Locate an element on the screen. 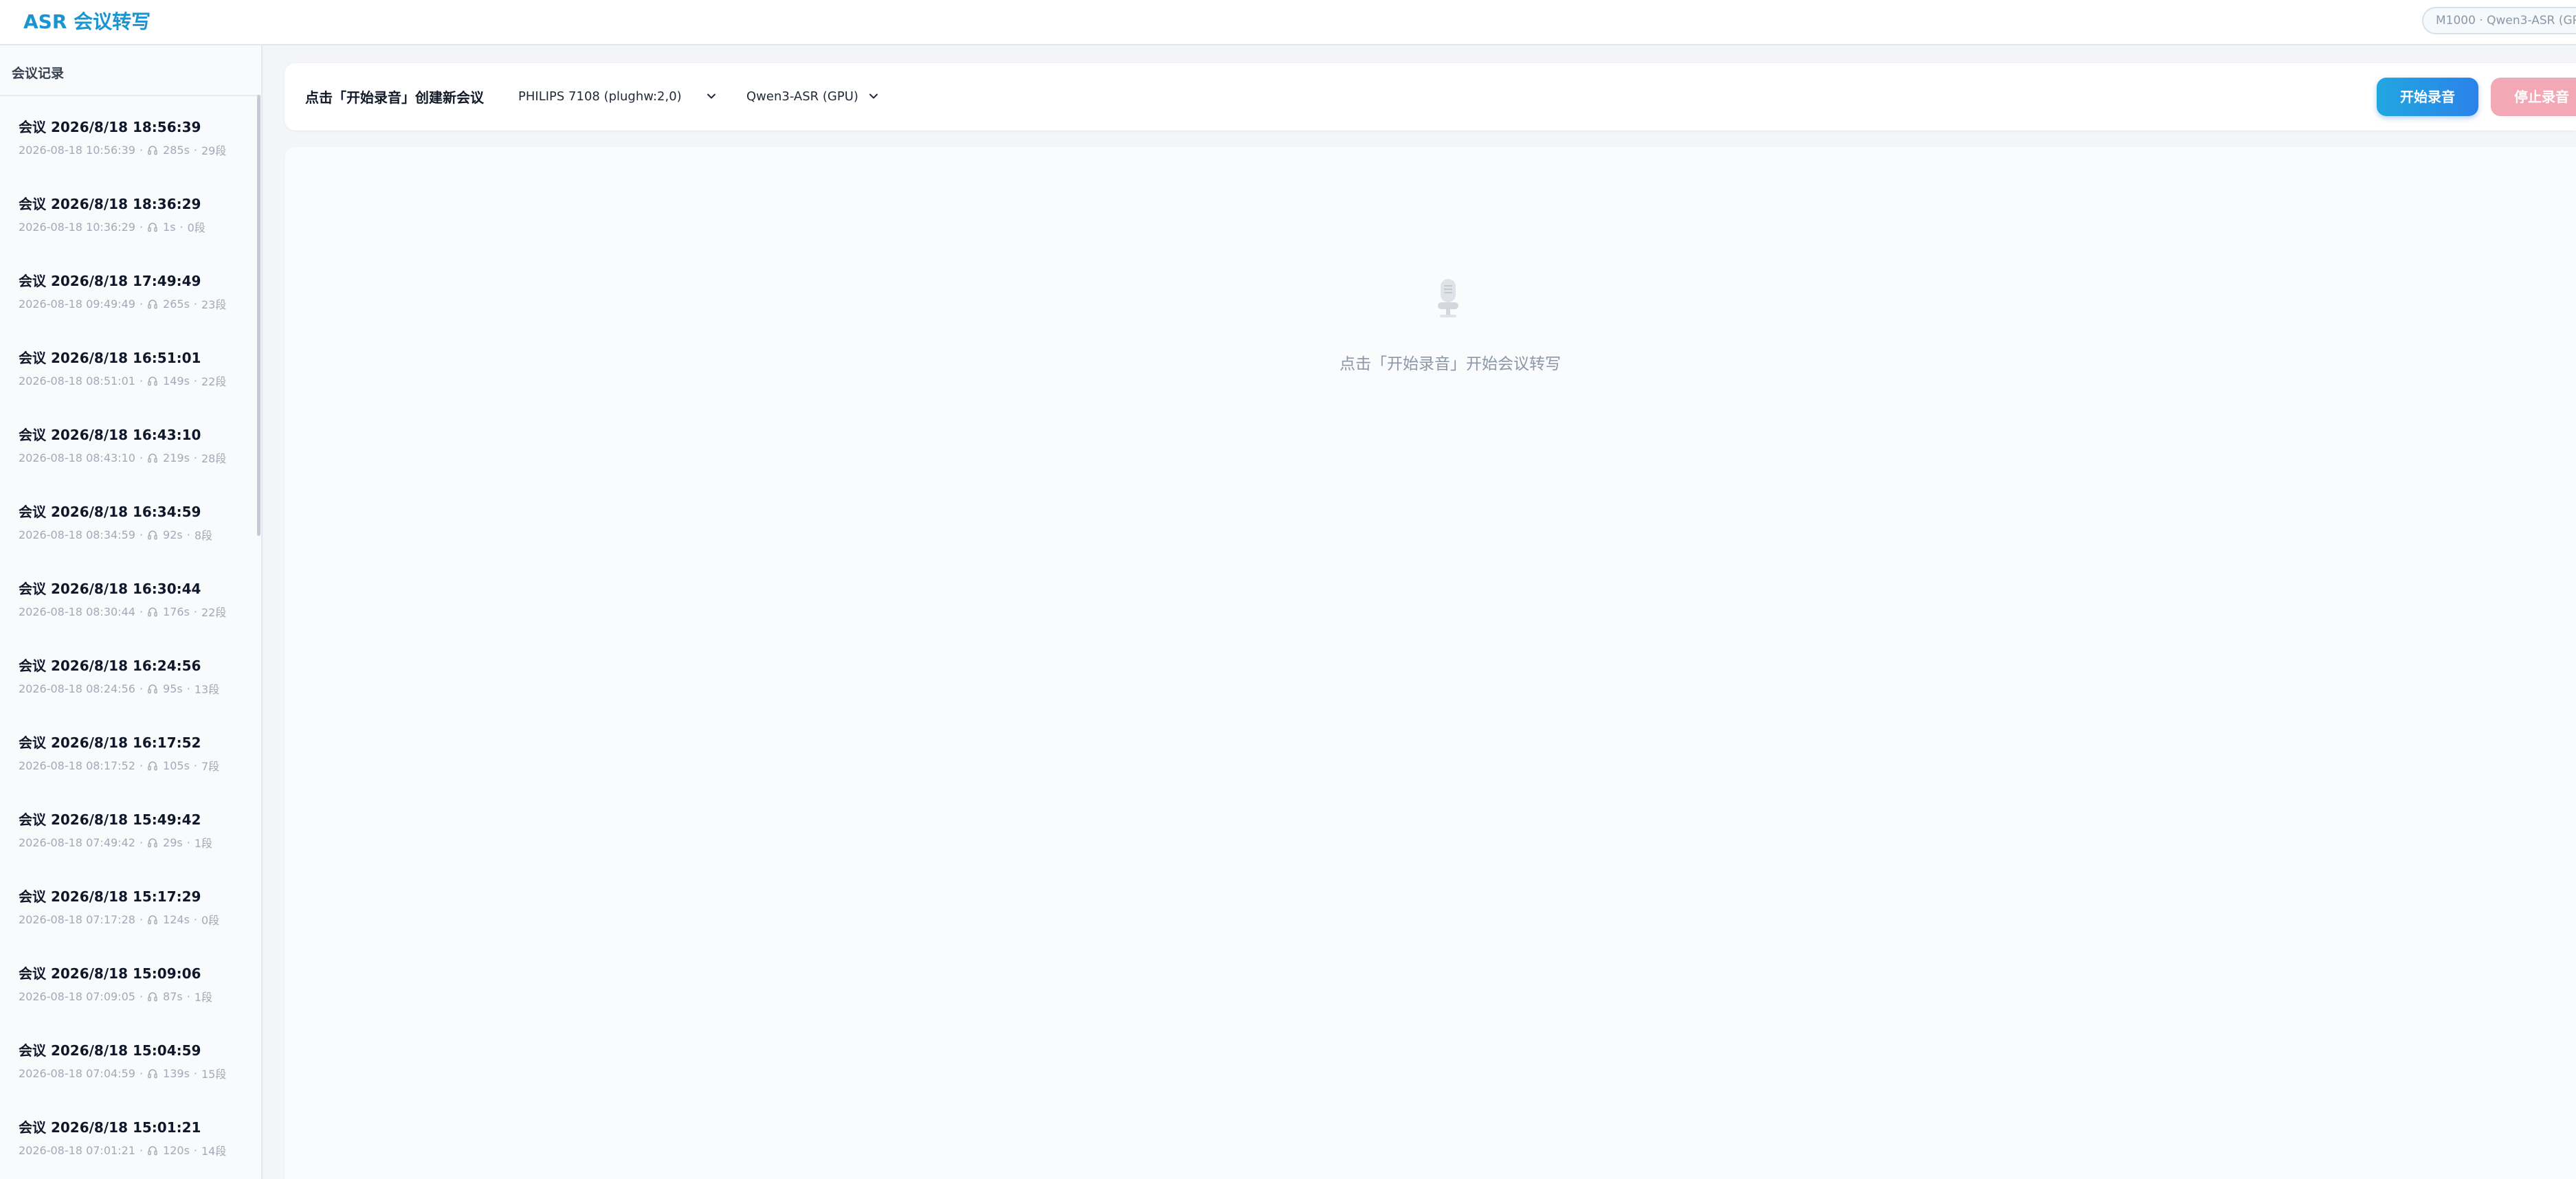  new-meeting-hint: 点击「开始录音」创建新会议 is located at coordinates (394, 97).